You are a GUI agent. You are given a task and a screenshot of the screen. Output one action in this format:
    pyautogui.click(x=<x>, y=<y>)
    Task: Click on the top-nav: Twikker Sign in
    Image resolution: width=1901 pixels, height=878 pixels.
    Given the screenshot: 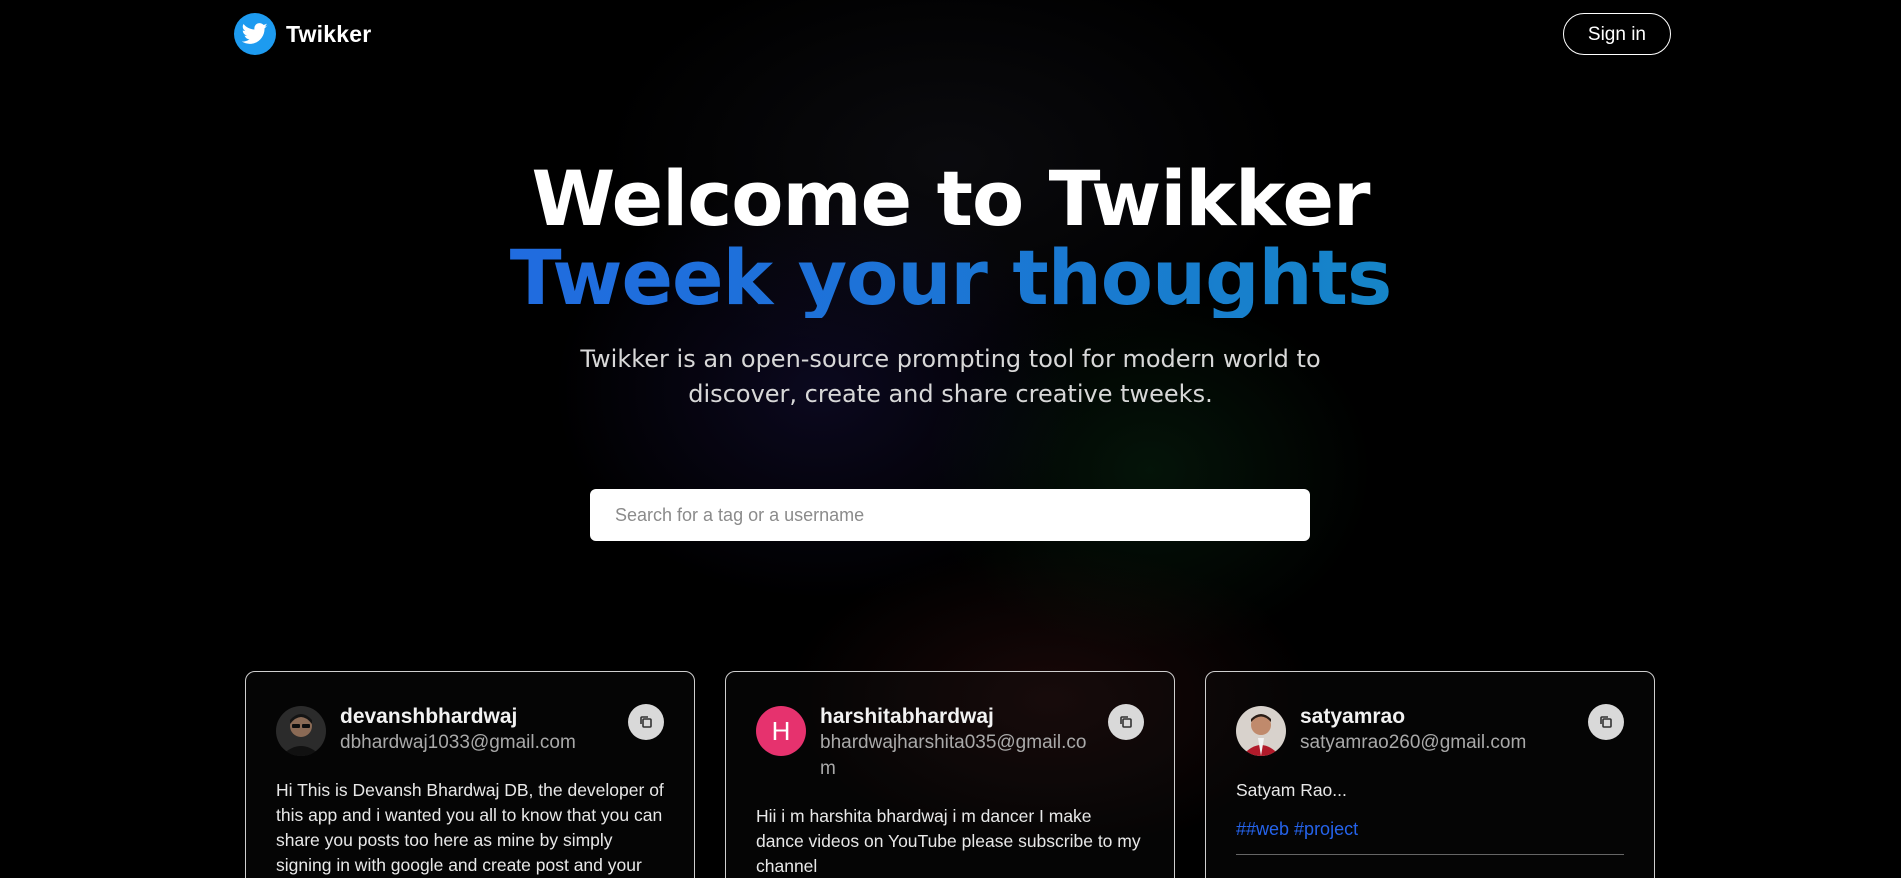 What is the action you would take?
    pyautogui.click(x=952, y=34)
    